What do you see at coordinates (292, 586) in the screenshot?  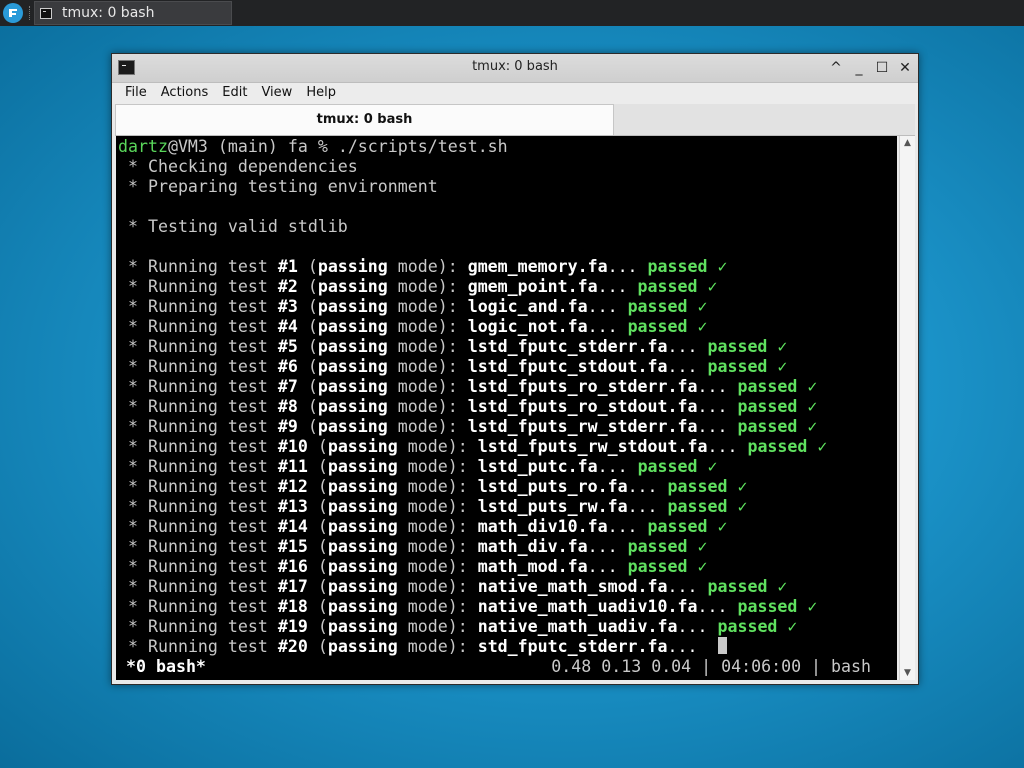 I see `test-number: #17` at bounding box center [292, 586].